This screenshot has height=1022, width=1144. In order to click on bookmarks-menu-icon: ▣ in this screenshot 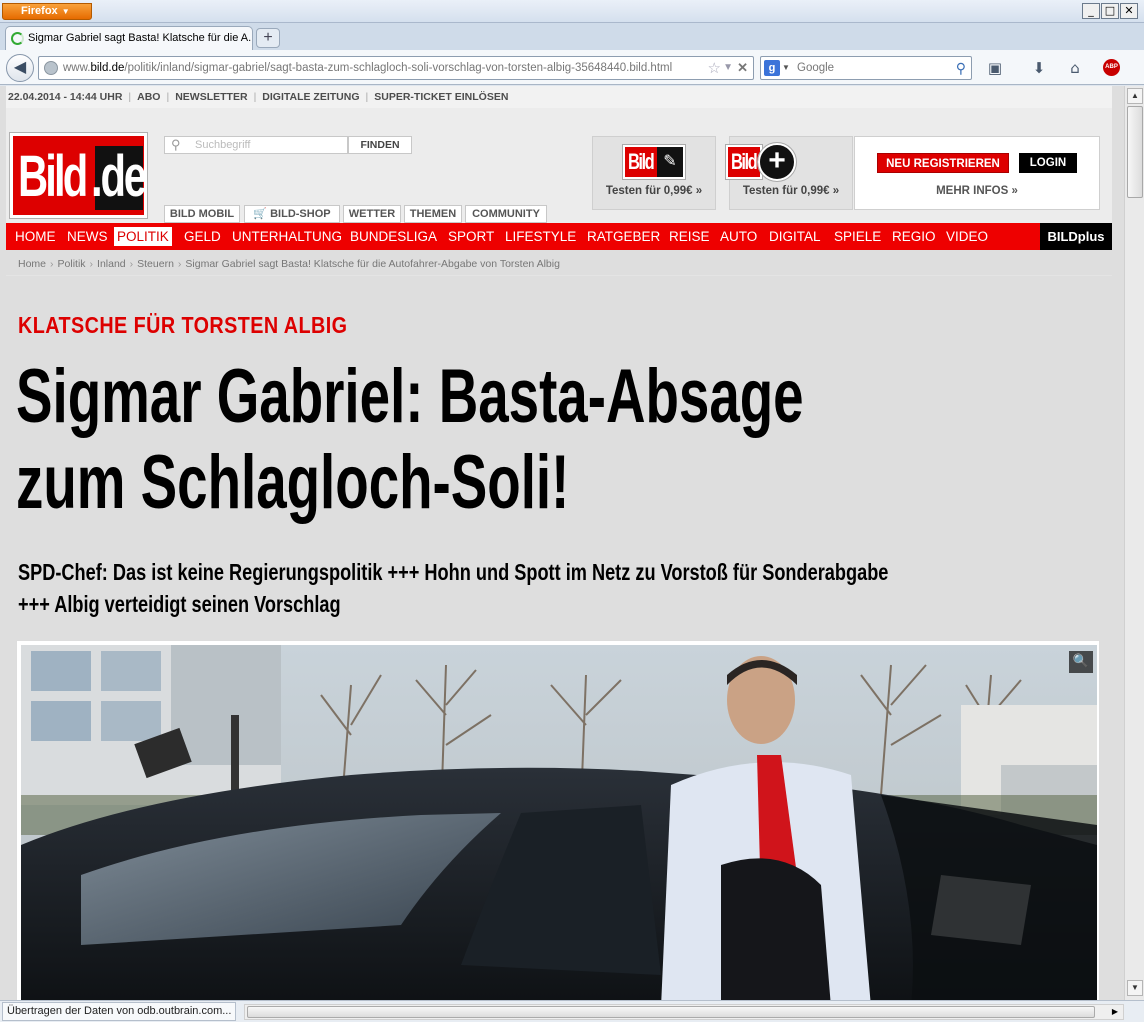, I will do `click(995, 68)`.